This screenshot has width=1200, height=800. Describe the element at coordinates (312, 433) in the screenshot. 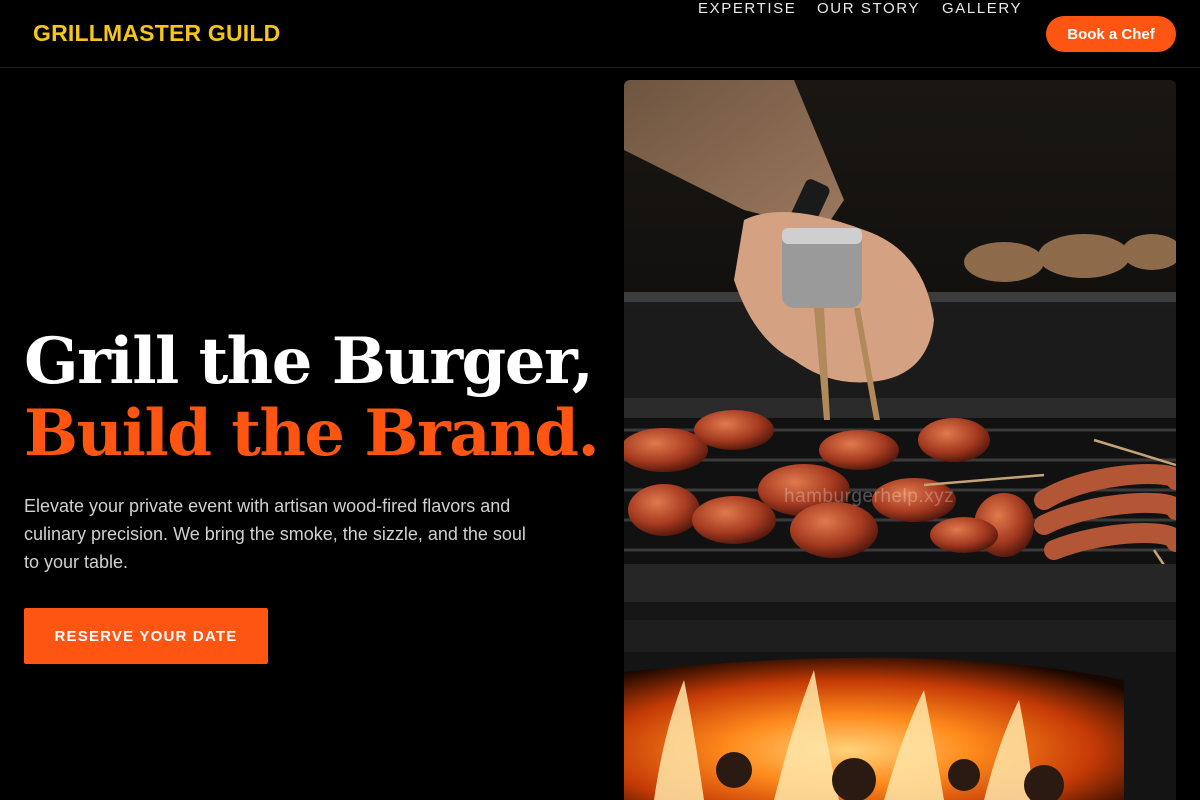

I see `headline-line-2: Build the Brand.` at that location.